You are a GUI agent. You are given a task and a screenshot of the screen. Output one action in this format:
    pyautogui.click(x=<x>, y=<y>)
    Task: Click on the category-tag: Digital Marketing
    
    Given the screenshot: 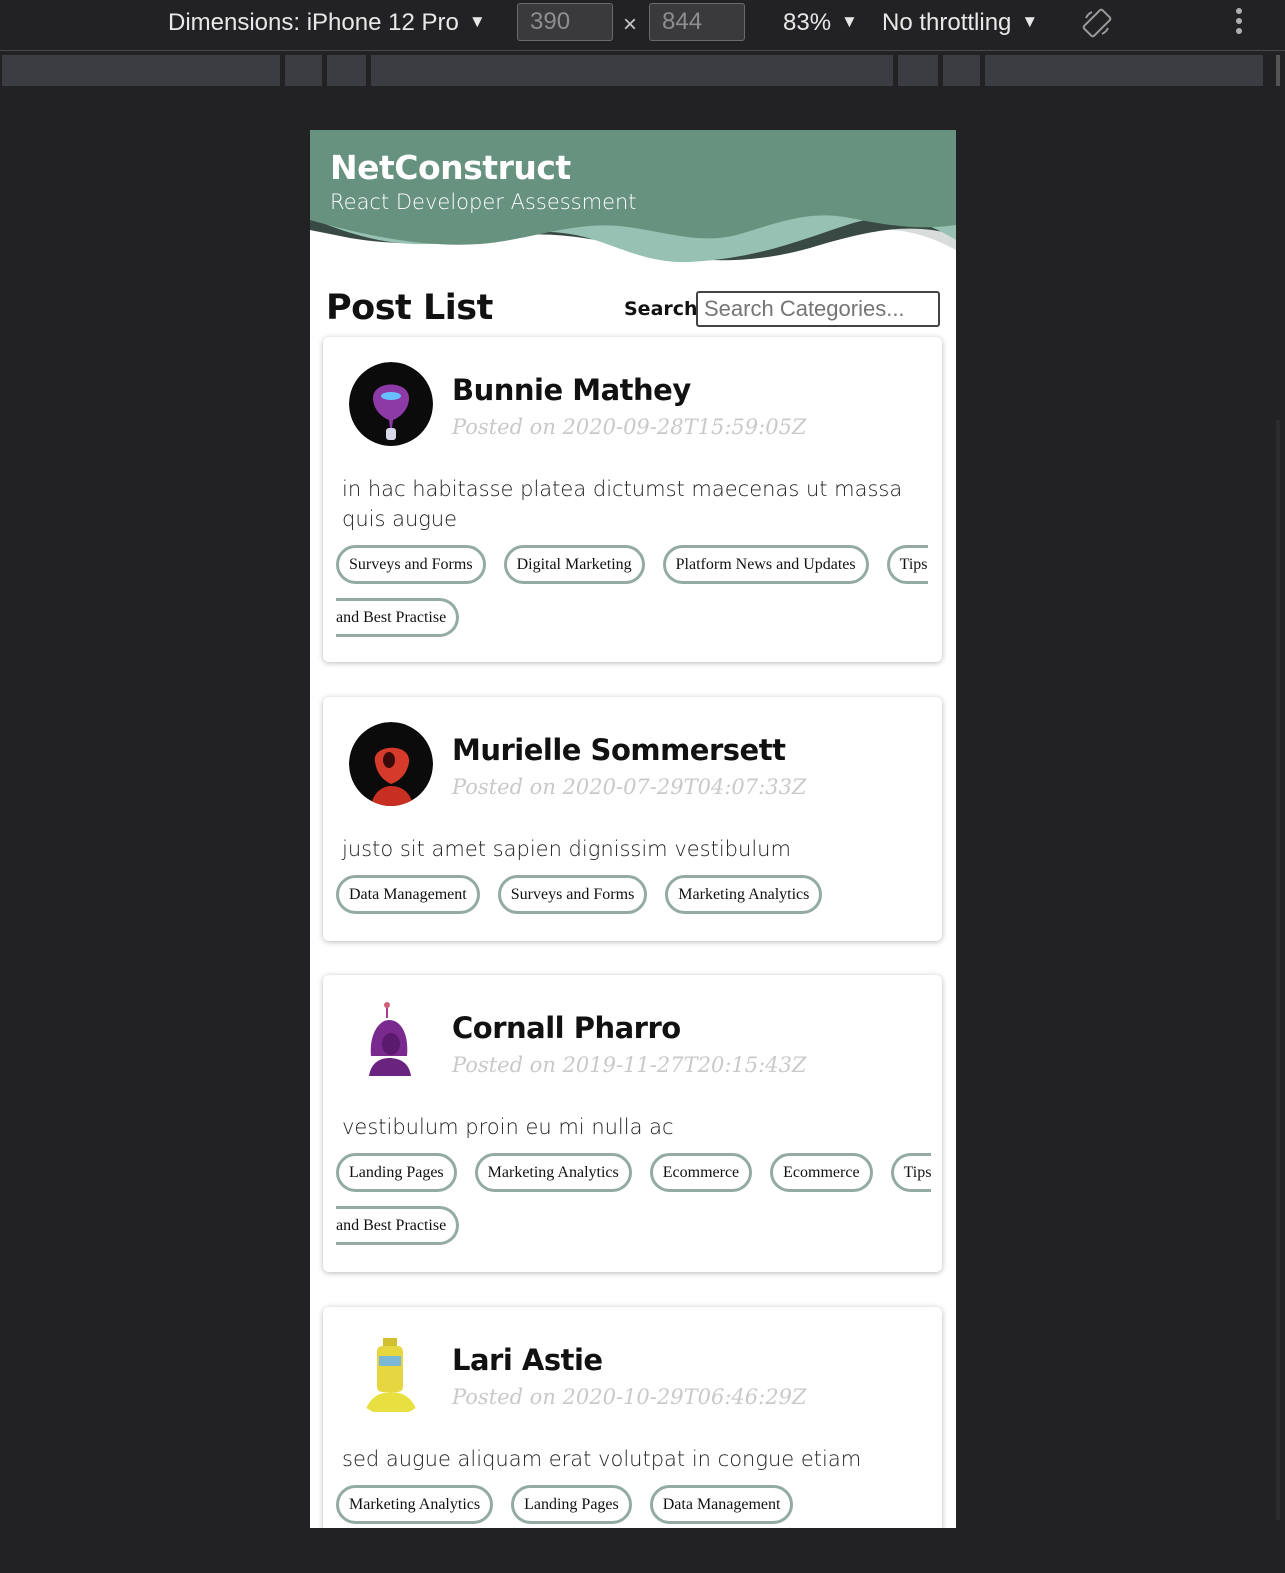 What is the action you would take?
    pyautogui.click(x=574, y=564)
    